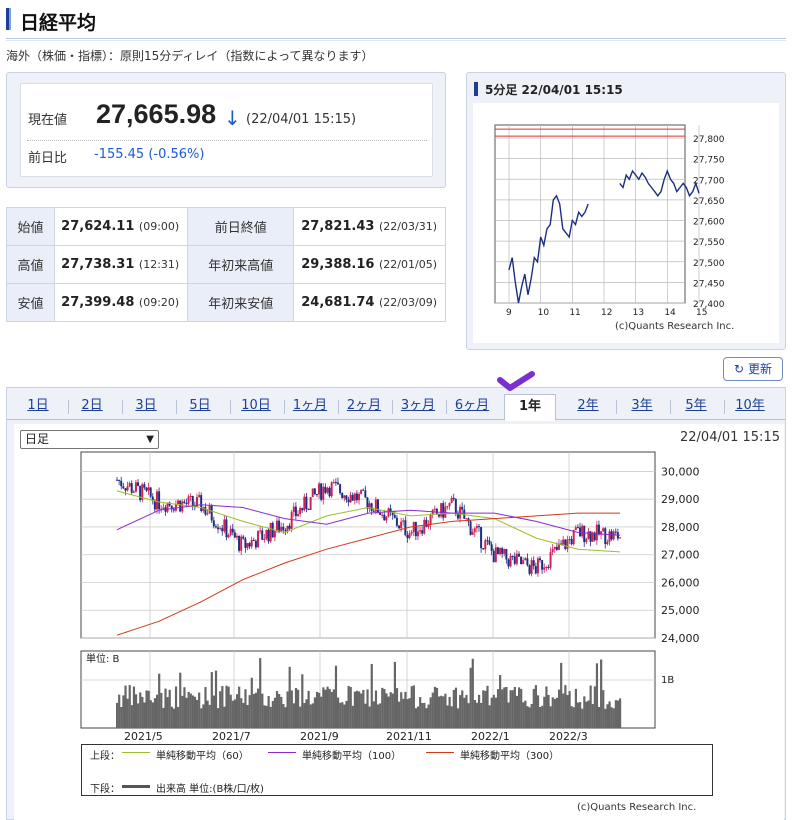 The width and height of the screenshot is (792, 820). What do you see at coordinates (642, 407) in the screenshot?
I see `tab-period: 3年` at bounding box center [642, 407].